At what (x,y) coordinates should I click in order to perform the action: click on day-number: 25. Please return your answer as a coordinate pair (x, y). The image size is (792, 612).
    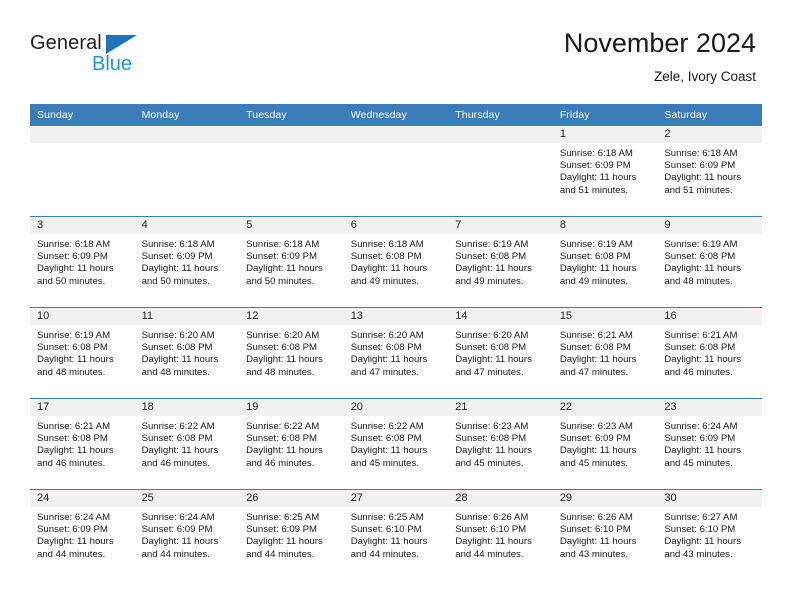
    Looking at the image, I should click on (187, 498).